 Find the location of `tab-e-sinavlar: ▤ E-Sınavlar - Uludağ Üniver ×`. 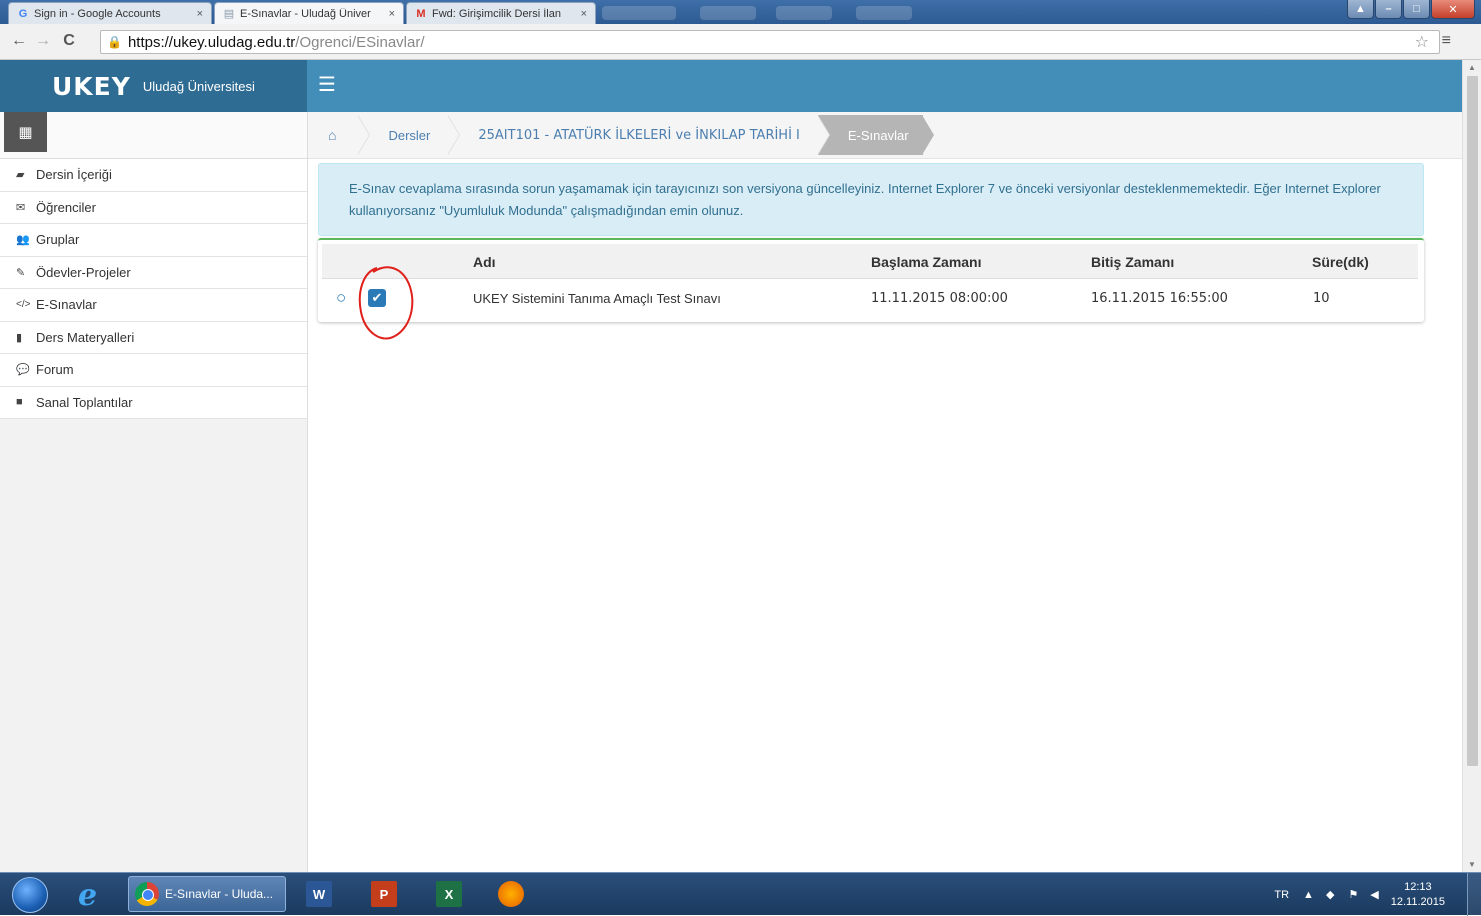

tab-e-sinavlar: ▤ E-Sınavlar - Uludağ Üniver × is located at coordinates (309, 13).